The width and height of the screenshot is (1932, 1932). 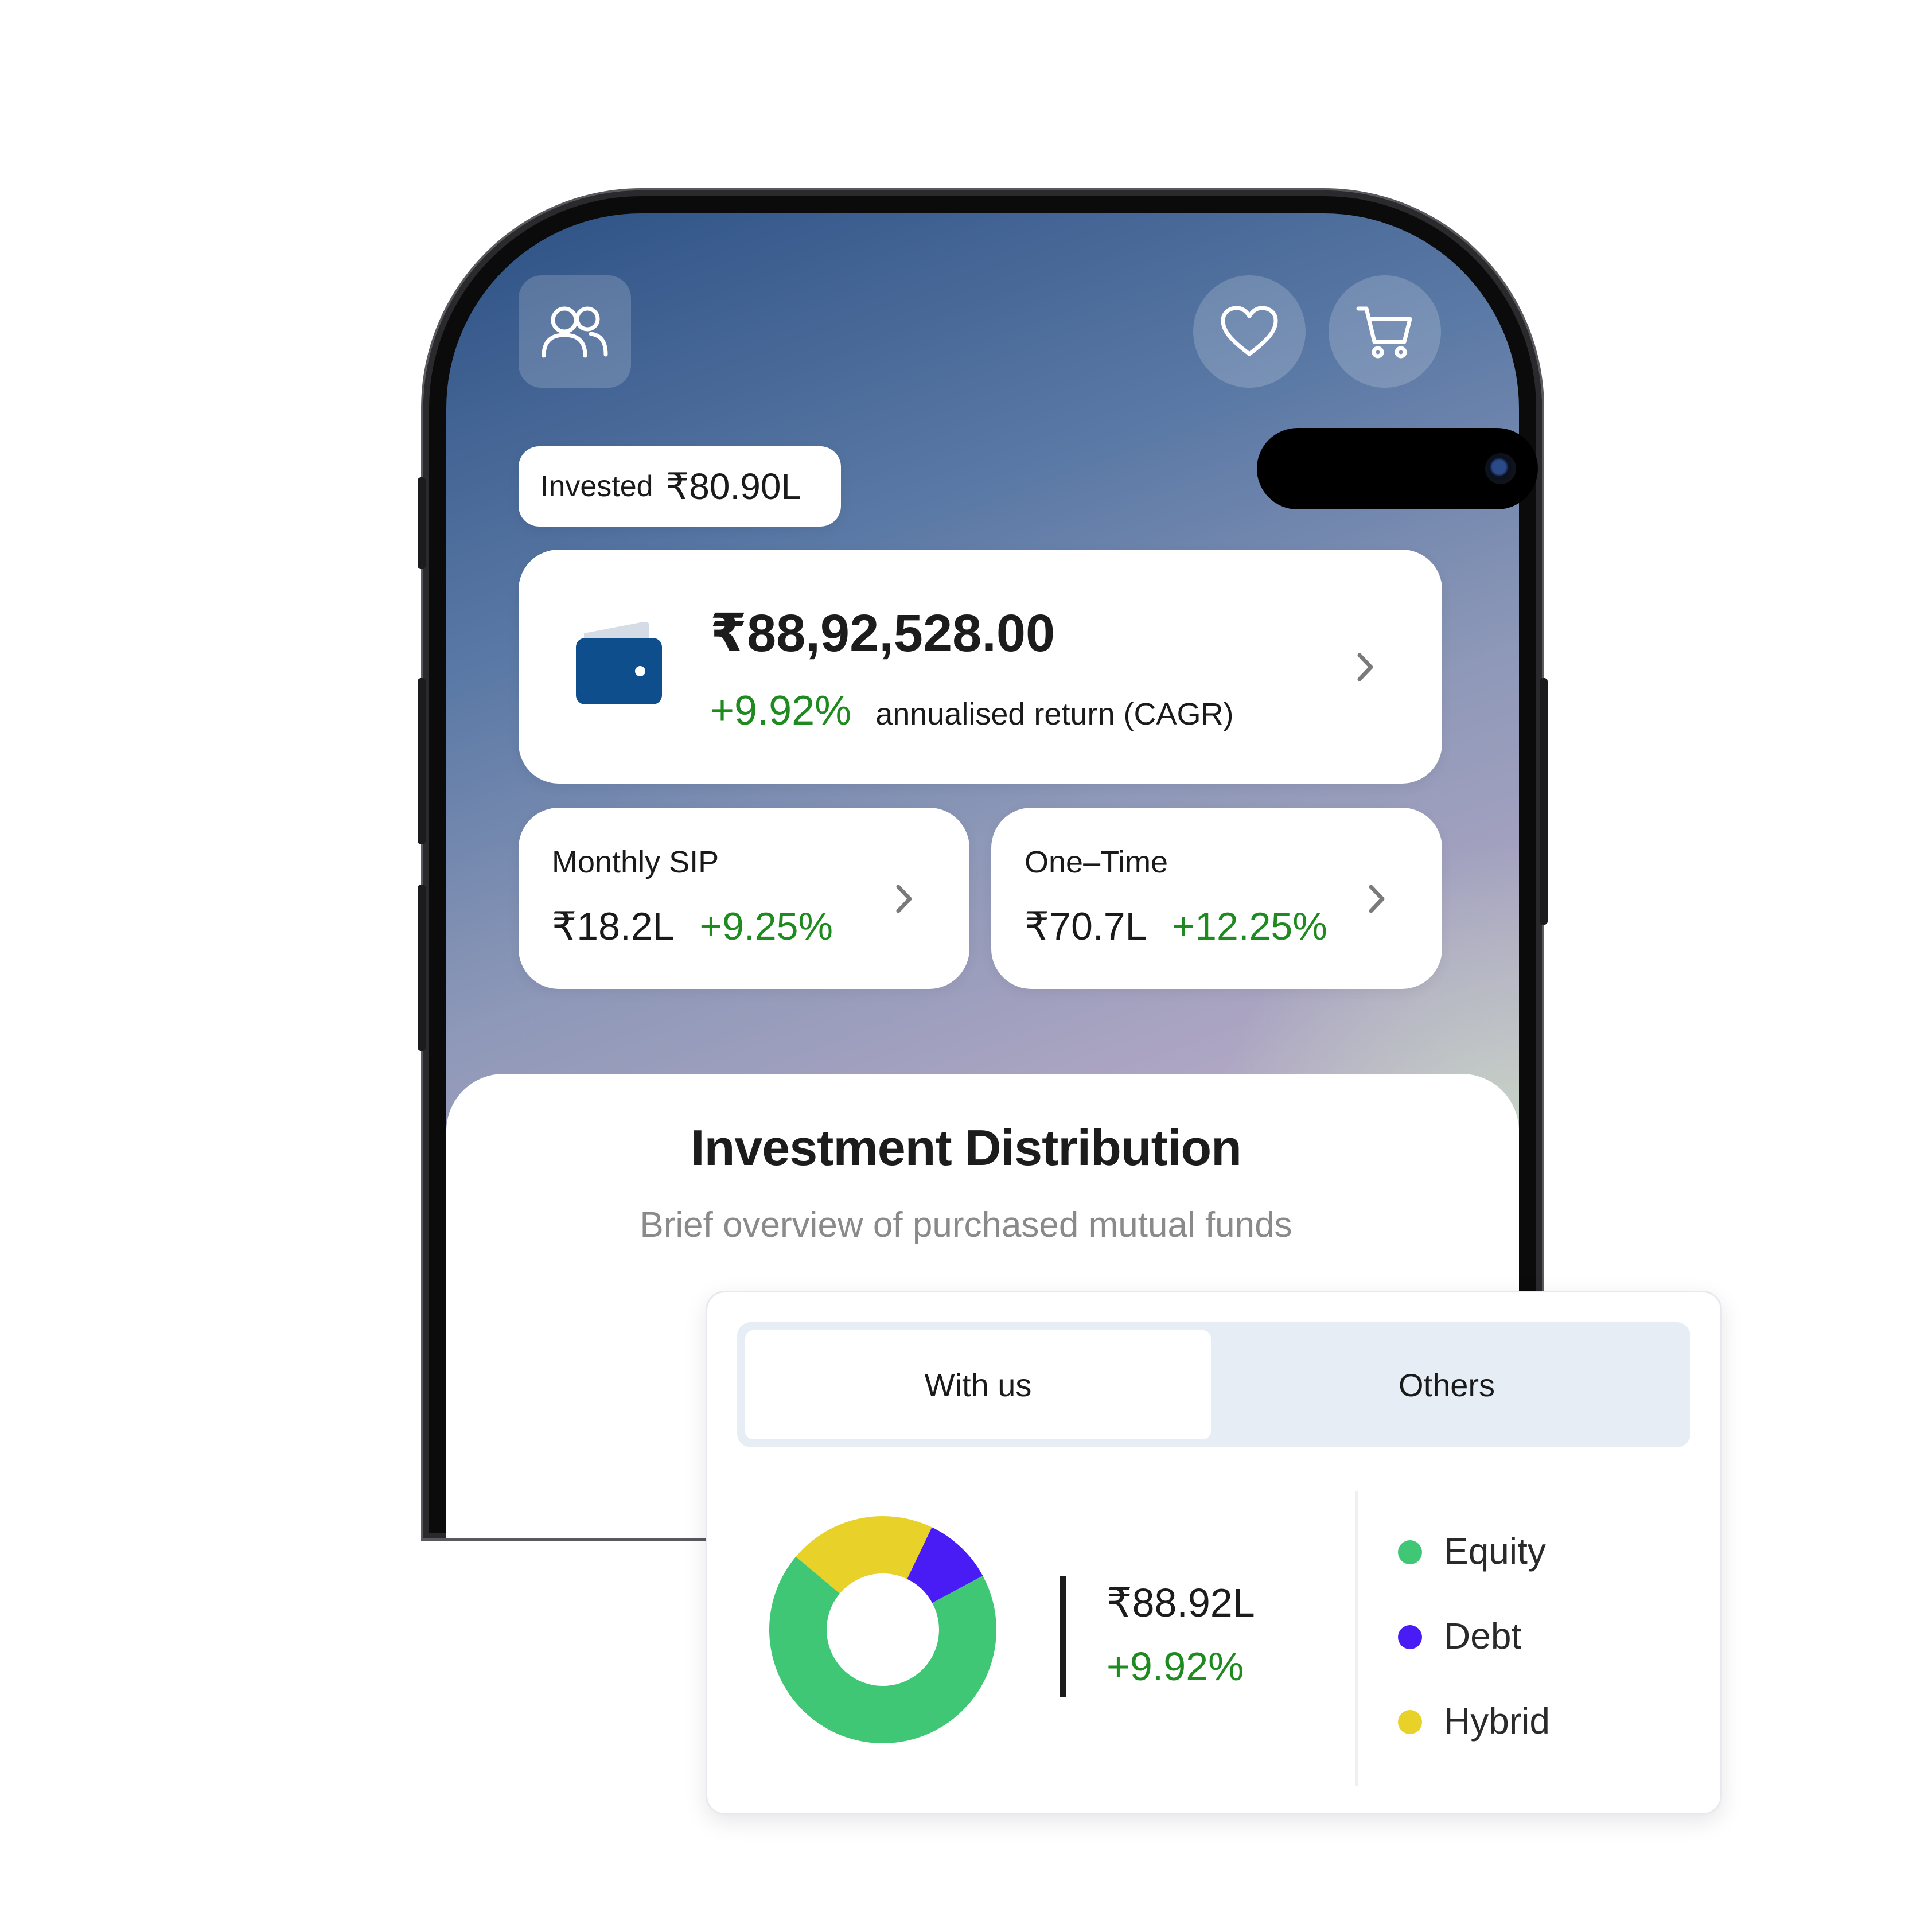 What do you see at coordinates (1054, 714) in the screenshot?
I see `portfolio-return-label: annualised return (CAGR)` at bounding box center [1054, 714].